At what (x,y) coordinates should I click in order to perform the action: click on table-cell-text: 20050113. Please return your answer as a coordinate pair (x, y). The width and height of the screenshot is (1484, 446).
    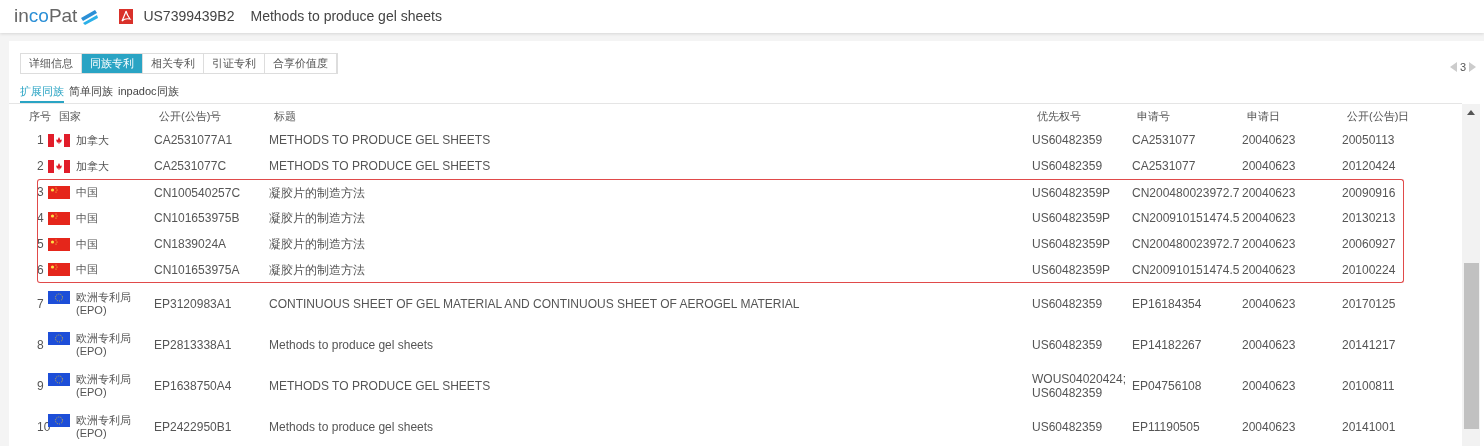
    Looking at the image, I should click on (1369, 140).